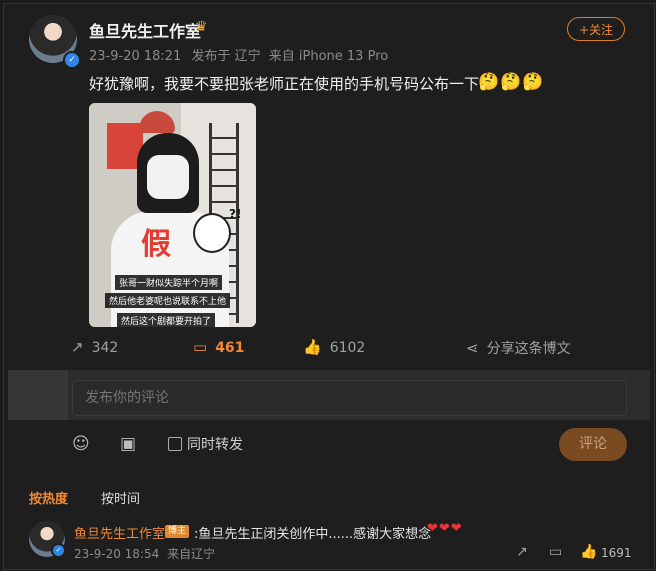 This screenshot has width=656, height=571. Describe the element at coordinates (166, 320) in the screenshot. I see `image-caption-3: 然后这个剧都要开拍了` at that location.